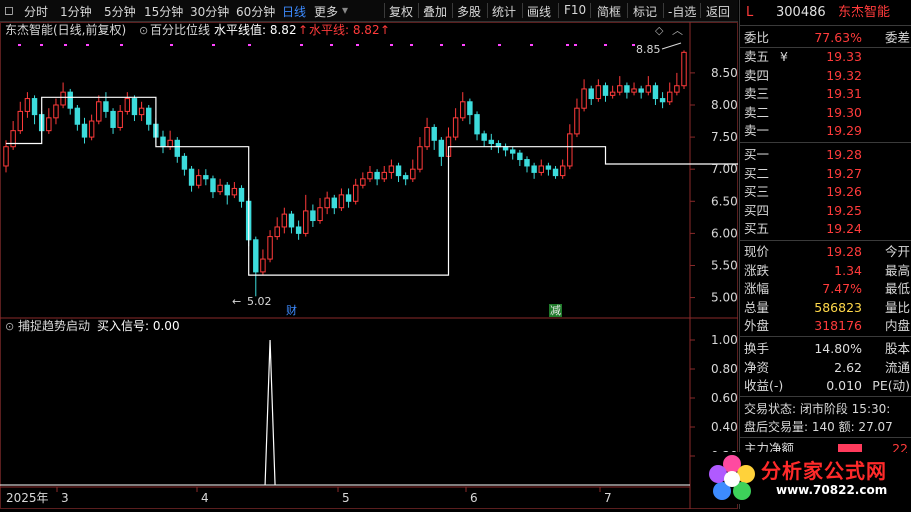 This screenshot has height=512, width=911. I want to click on quote-row: 外盘 318176 内盘, so click(827, 326).